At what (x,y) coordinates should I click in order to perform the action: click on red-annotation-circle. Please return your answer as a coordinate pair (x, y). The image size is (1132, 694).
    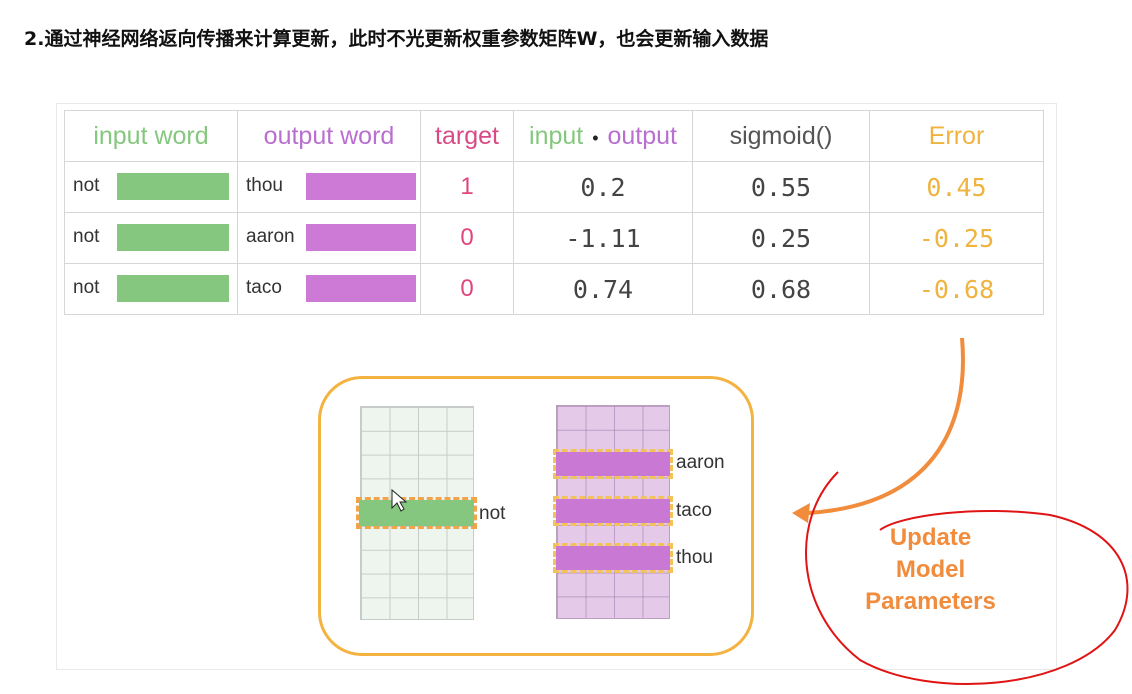
    Looking at the image, I should click on (967, 578).